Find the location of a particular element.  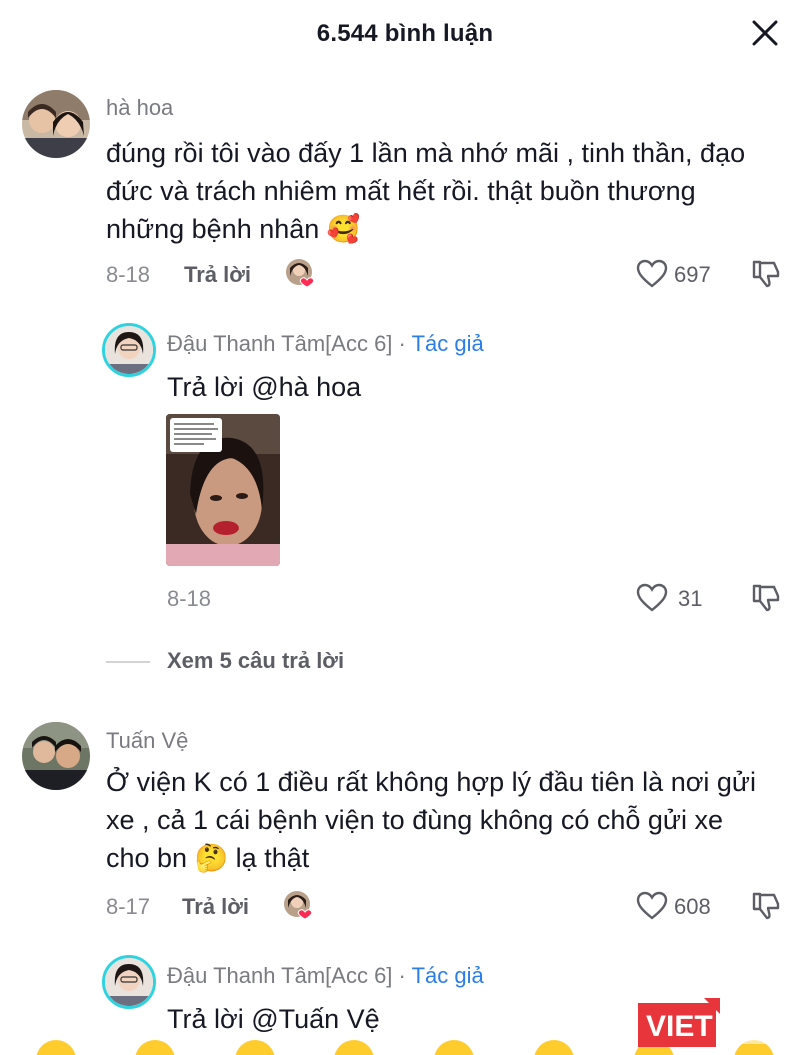

reply-date: 8-18 is located at coordinates (189, 598).